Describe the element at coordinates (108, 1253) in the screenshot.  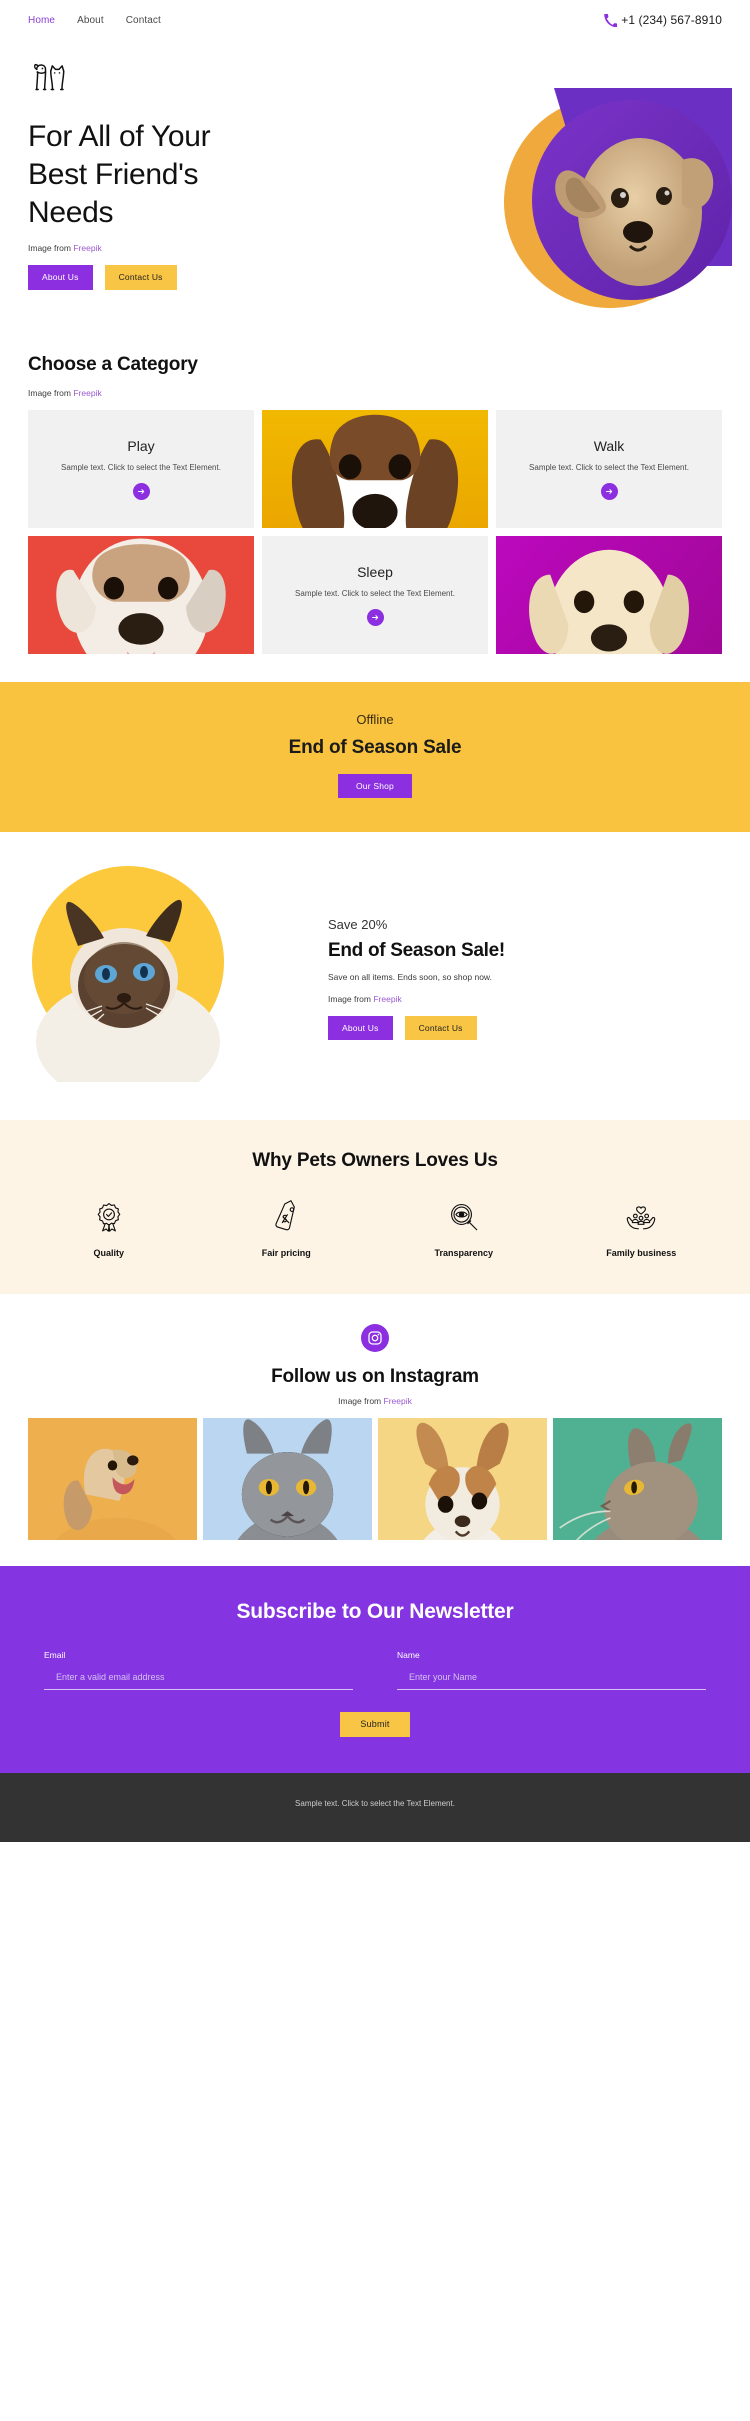
I see `why-item-label: Quality` at that location.